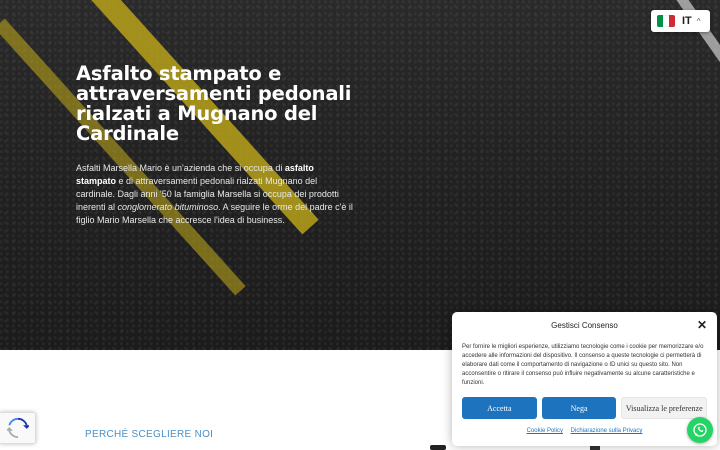 The width and height of the screenshot is (720, 450). What do you see at coordinates (545, 431) in the screenshot?
I see `cookie-policy-link: Cookie Policy` at bounding box center [545, 431].